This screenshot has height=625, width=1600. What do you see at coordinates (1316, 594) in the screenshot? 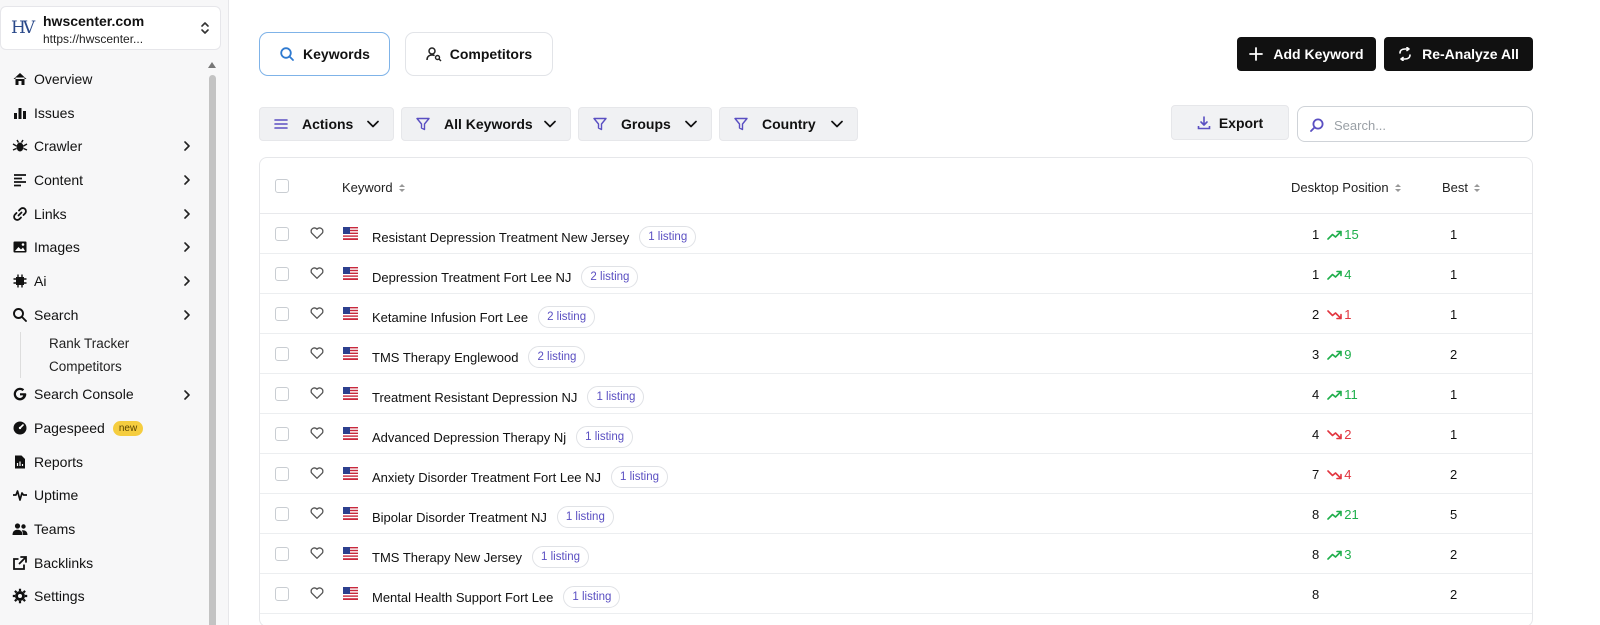
I see `position-value: 8` at bounding box center [1316, 594].